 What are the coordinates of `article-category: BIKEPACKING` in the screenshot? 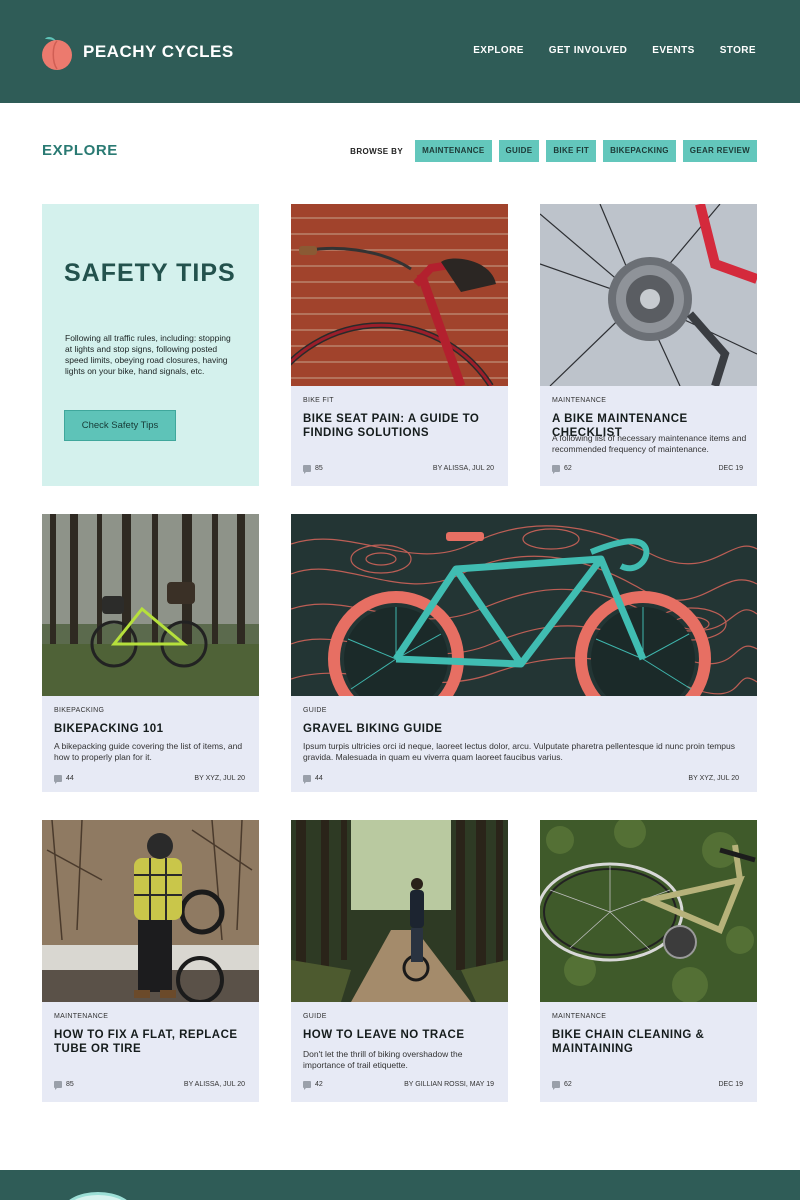 It's located at (79, 710).